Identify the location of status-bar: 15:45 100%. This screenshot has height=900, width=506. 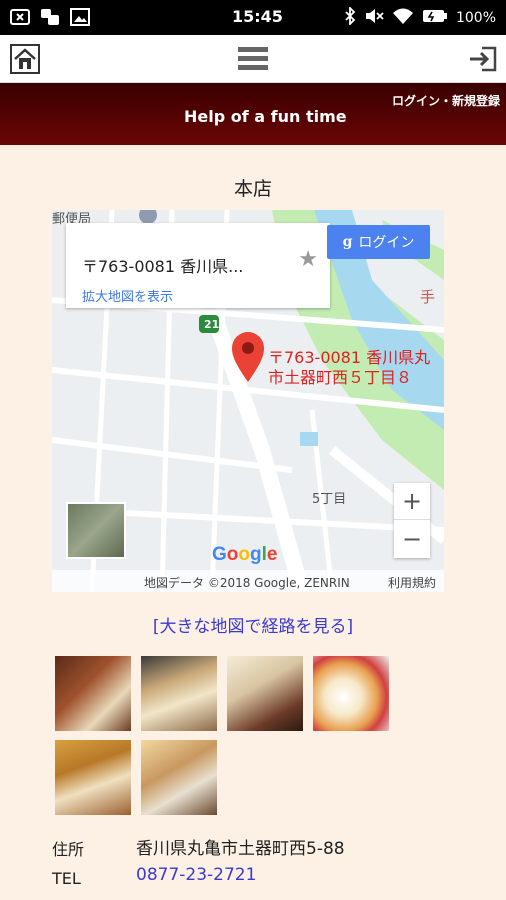
(253, 17).